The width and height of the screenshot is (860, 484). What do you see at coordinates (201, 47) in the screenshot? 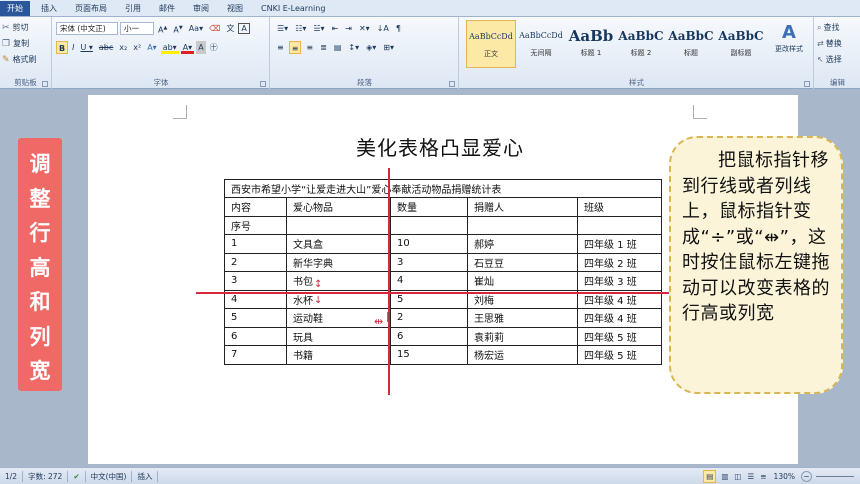
I see `char-shading-icon: A` at bounding box center [201, 47].